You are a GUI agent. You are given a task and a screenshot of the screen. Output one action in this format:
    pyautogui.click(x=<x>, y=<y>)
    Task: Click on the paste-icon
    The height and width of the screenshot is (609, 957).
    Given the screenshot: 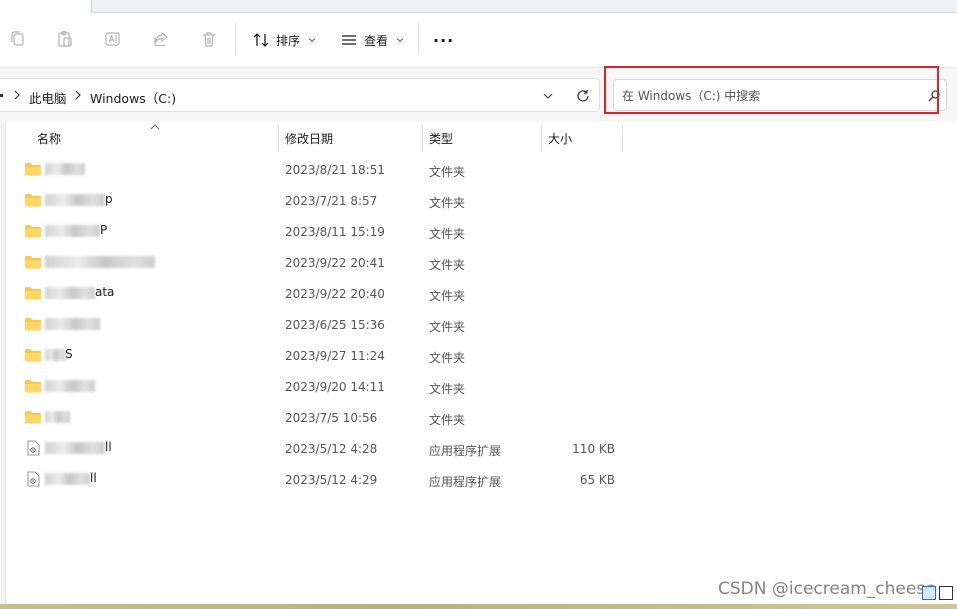 What is the action you would take?
    pyautogui.click(x=65, y=39)
    